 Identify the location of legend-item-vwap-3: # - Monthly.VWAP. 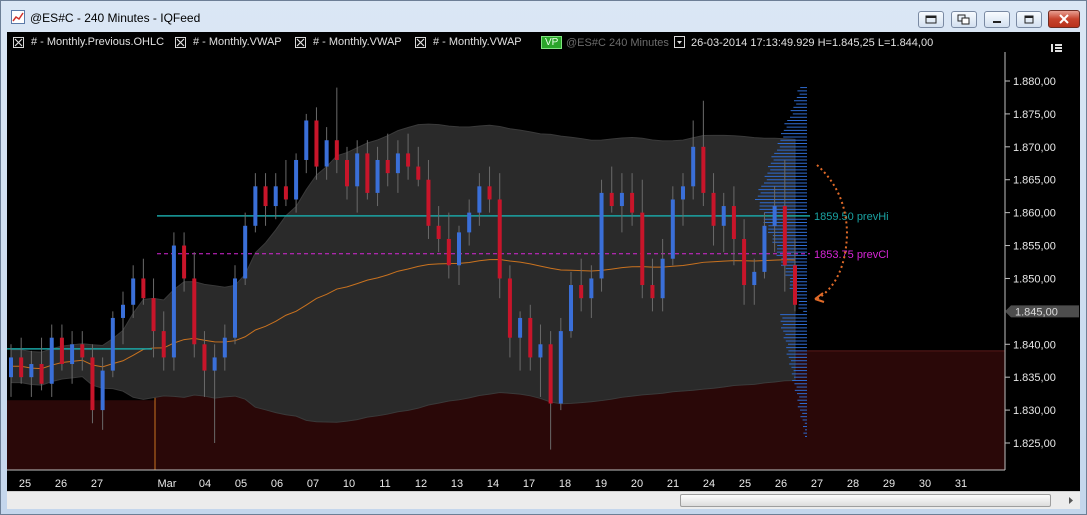
(468, 42).